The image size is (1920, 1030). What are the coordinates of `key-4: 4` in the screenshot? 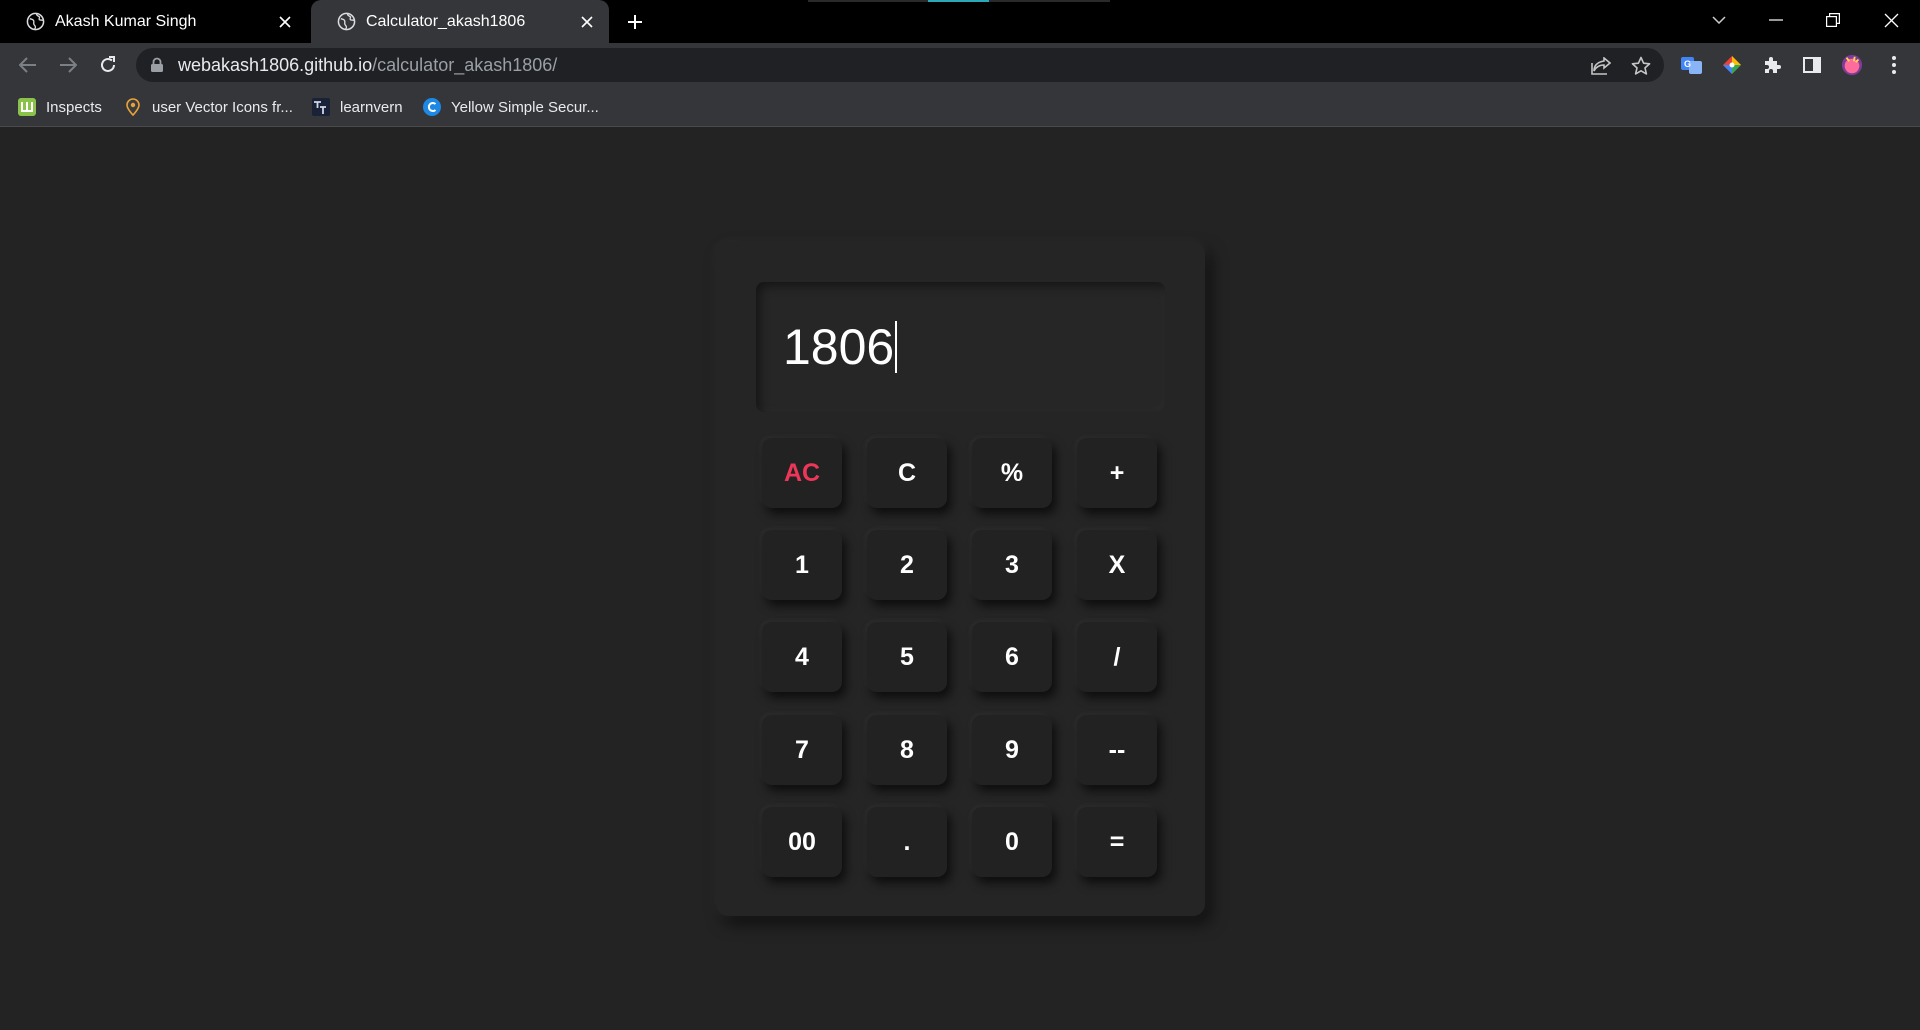 It's located at (802, 657).